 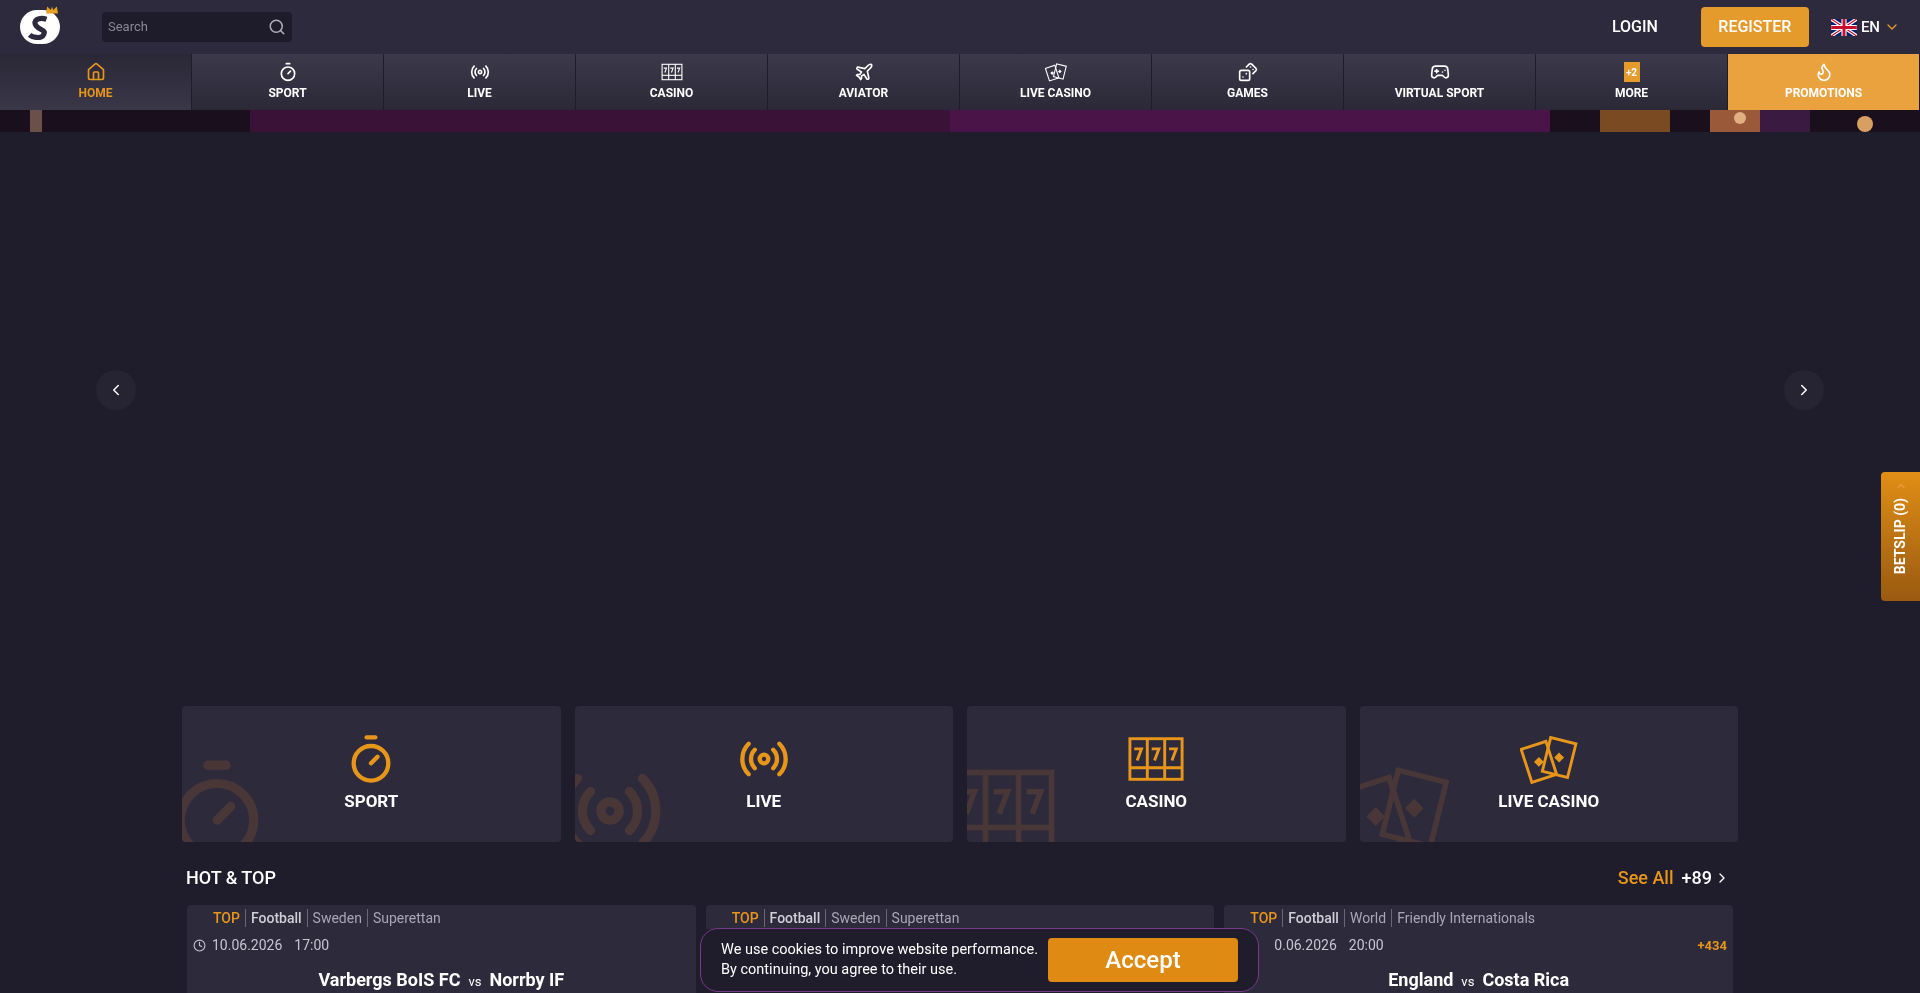 What do you see at coordinates (1366, 945) in the screenshot?
I see `match-time: 20:00` at bounding box center [1366, 945].